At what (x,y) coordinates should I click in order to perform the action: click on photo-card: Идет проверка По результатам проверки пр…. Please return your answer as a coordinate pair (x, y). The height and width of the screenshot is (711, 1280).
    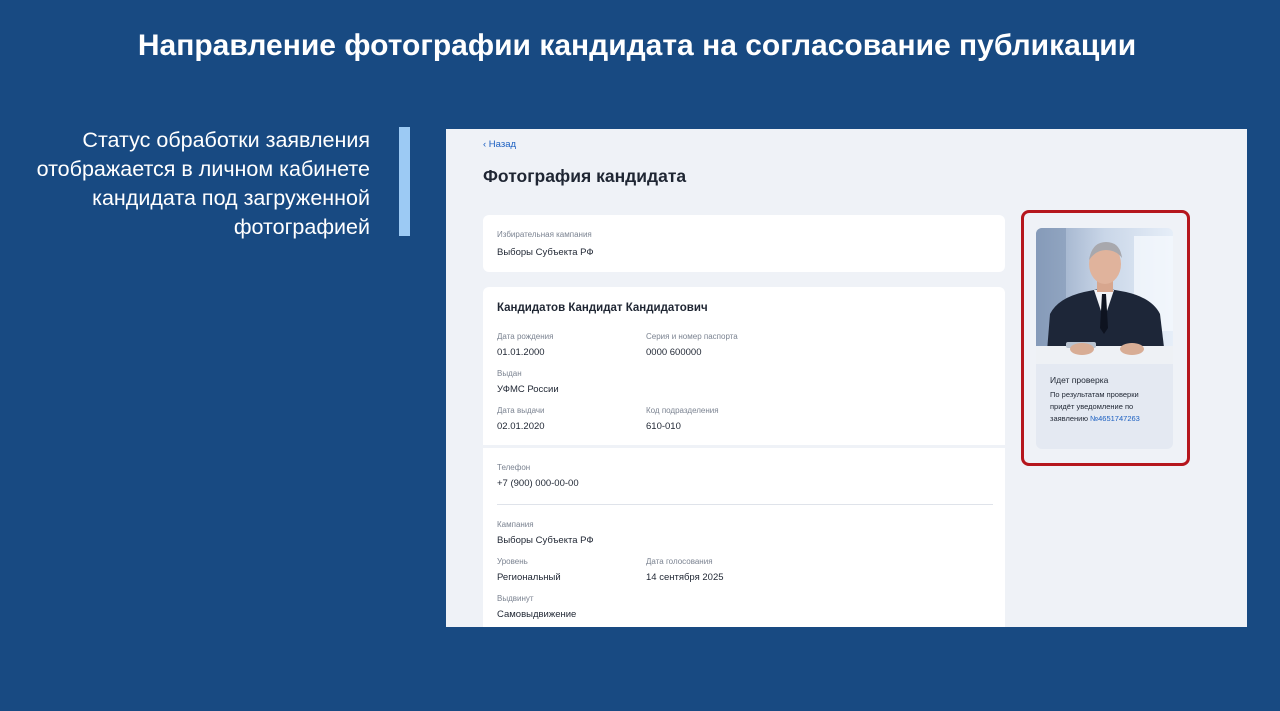
    Looking at the image, I should click on (1104, 338).